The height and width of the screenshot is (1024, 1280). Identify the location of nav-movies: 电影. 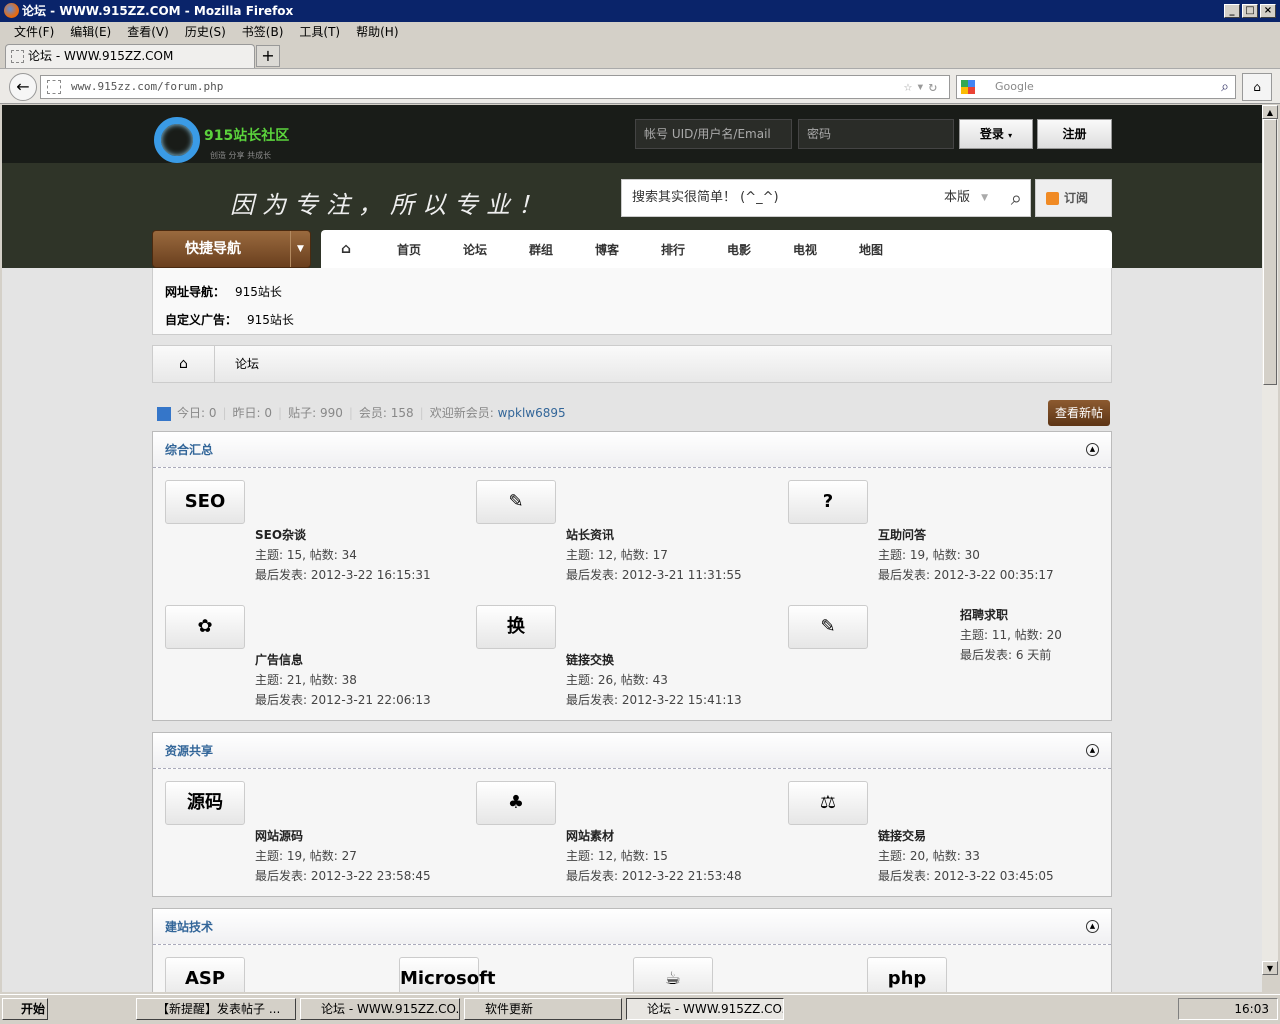
(760, 249).